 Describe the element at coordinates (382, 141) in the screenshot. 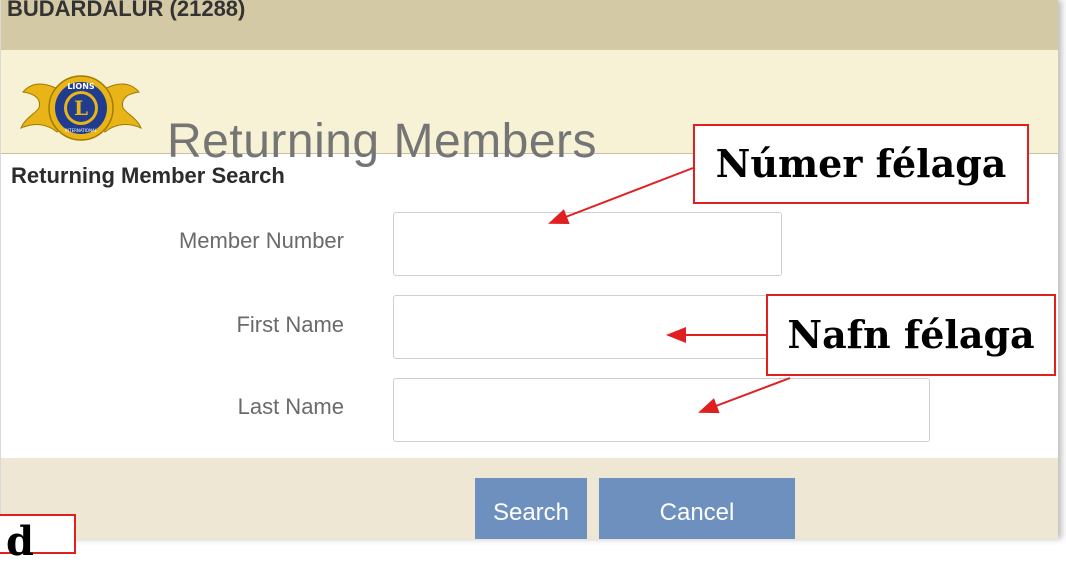

I see `page-title: Returning Members` at that location.